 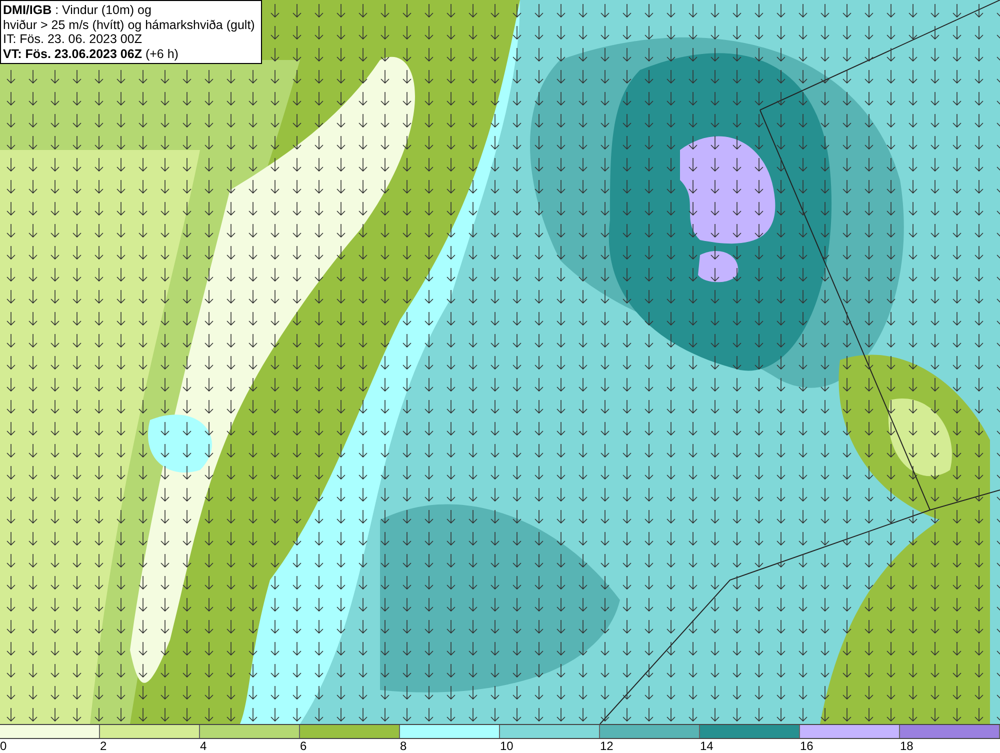 I want to click on title-line: VT: Fös. 23.06.2023 06Z (+6 h), so click(x=91, y=53).